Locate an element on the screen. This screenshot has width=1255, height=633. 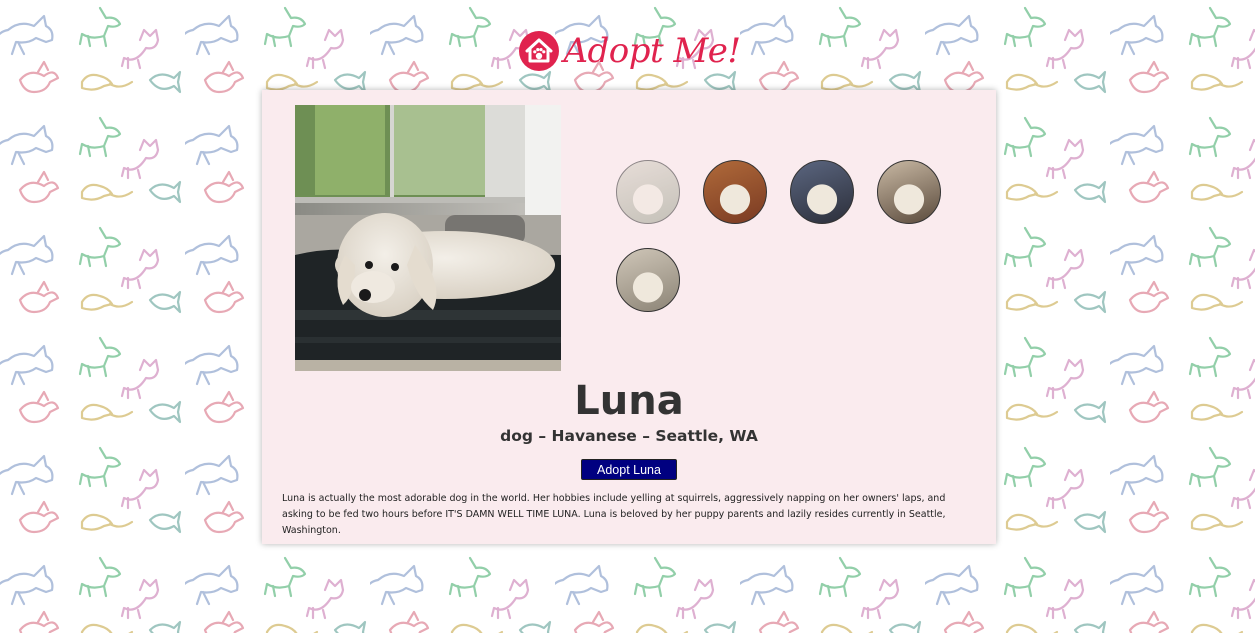
pet-subtitle: dog – Havanese – Seattle, WA is located at coordinates (629, 436).